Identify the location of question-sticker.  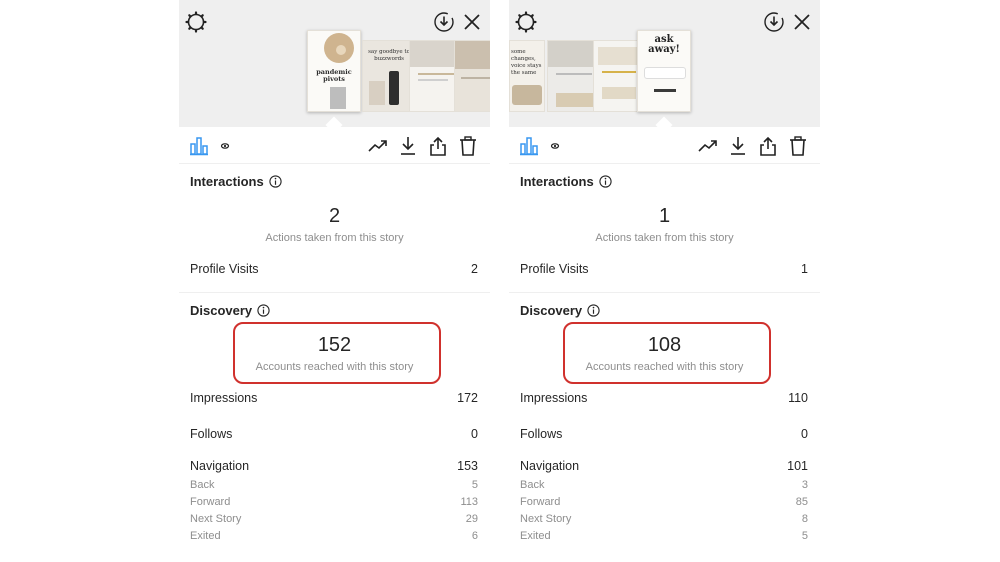
(665, 73).